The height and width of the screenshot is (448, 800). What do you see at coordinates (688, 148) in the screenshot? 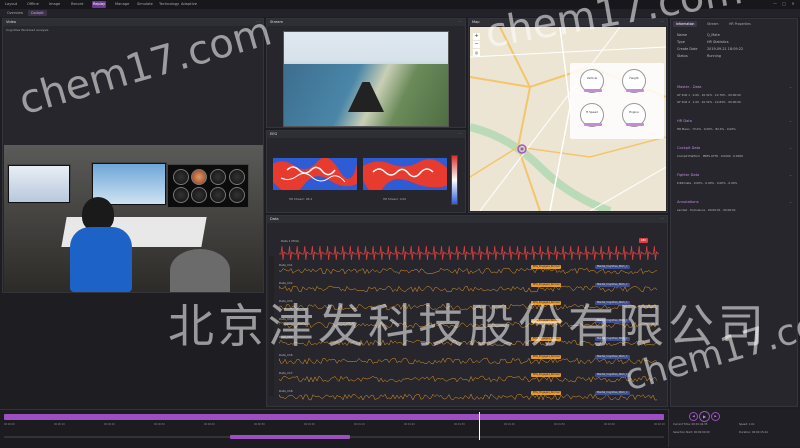
I see `section-heading: Cockpit Data` at bounding box center [688, 148].